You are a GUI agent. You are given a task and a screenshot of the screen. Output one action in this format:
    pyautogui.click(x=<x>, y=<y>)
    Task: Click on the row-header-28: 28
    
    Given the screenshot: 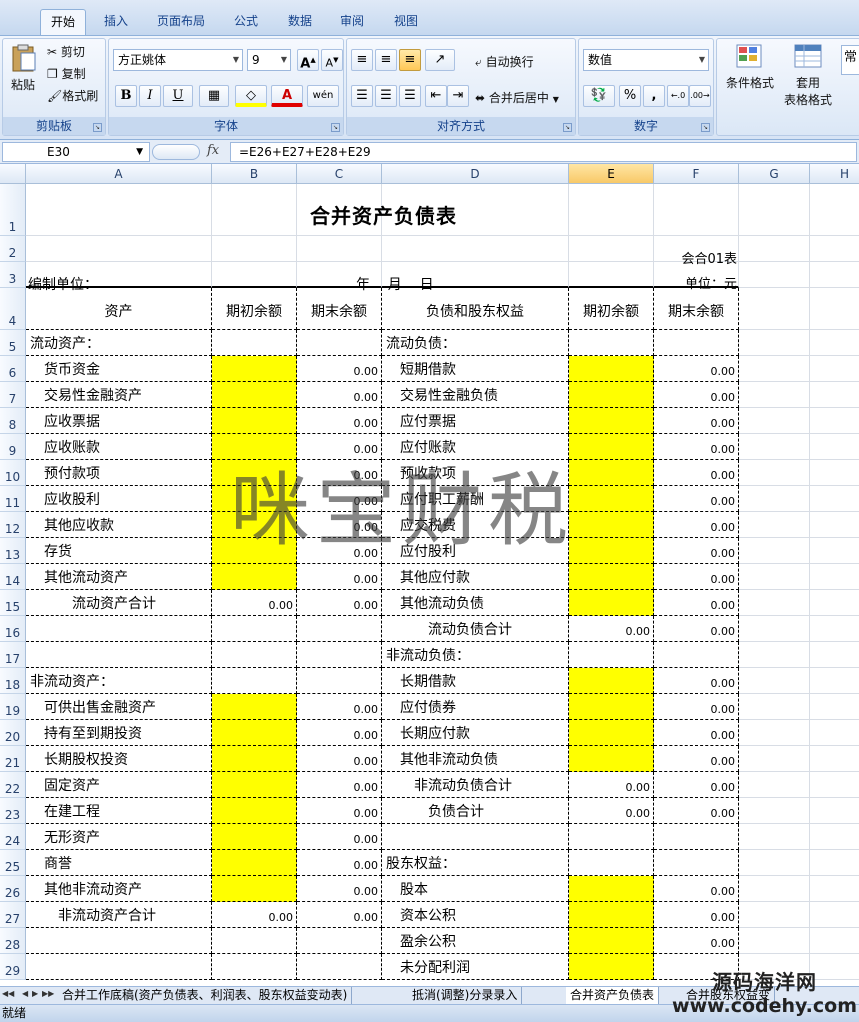 What is the action you would take?
    pyautogui.click(x=13, y=941)
    